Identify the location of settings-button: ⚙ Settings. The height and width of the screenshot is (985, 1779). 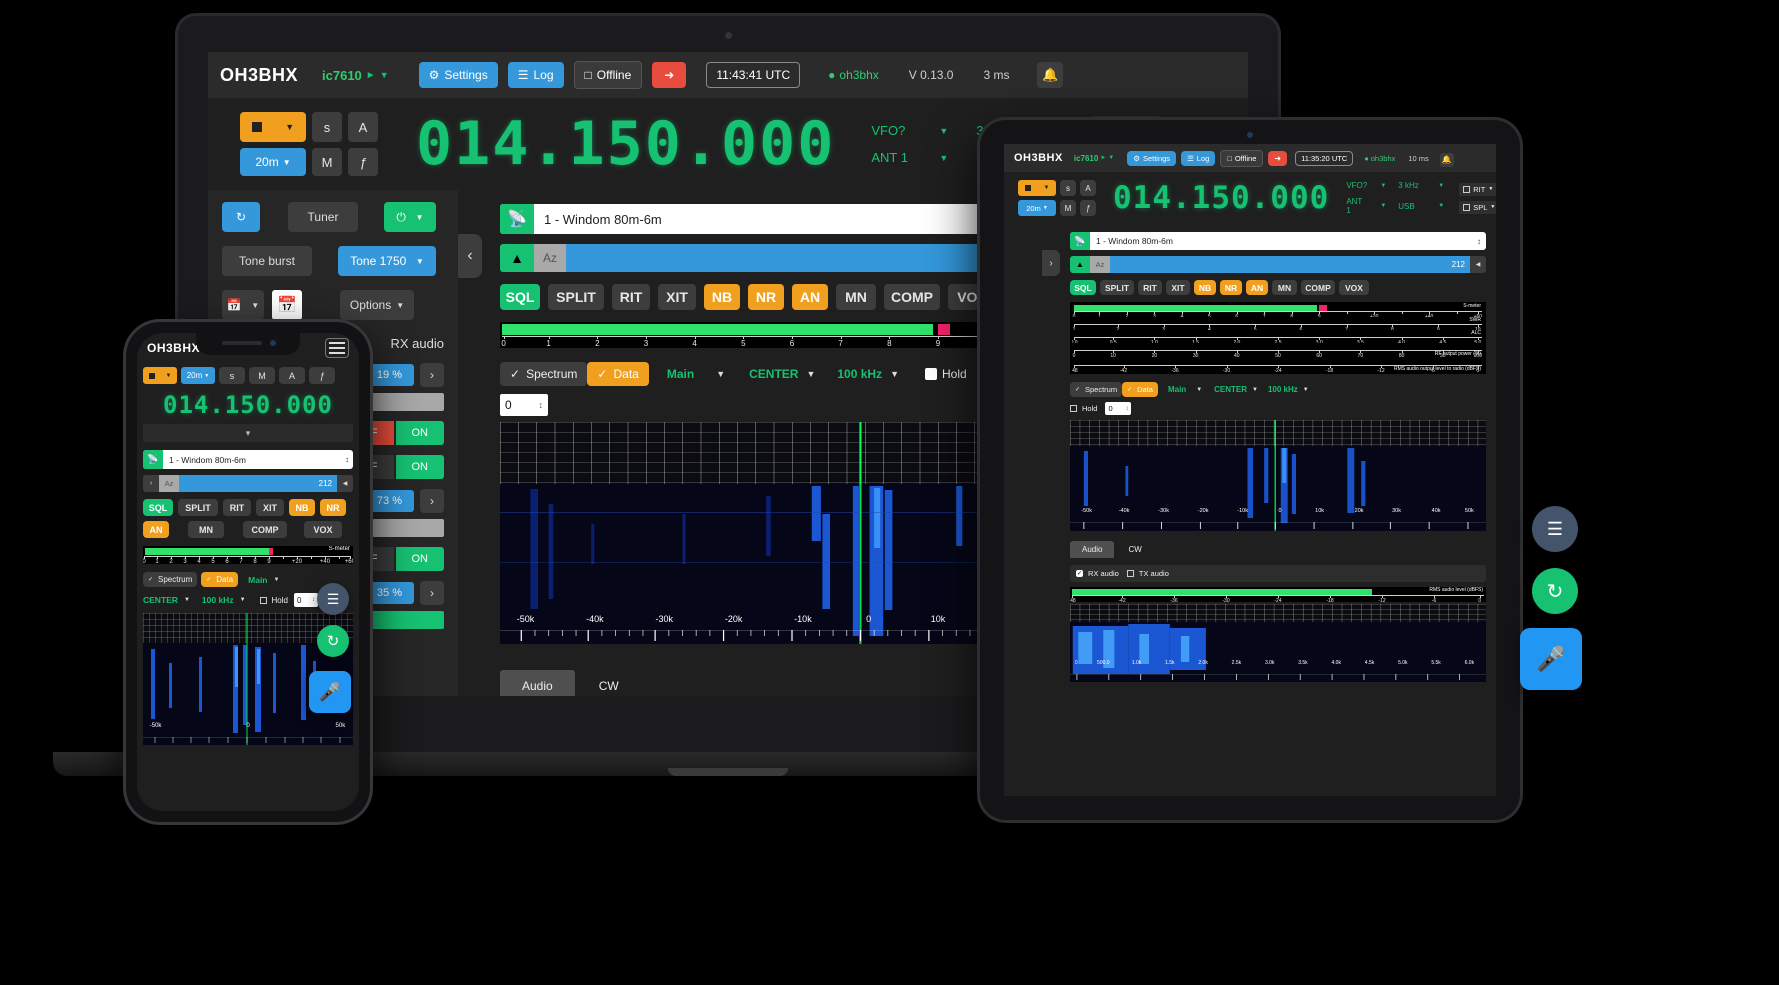
(458, 75).